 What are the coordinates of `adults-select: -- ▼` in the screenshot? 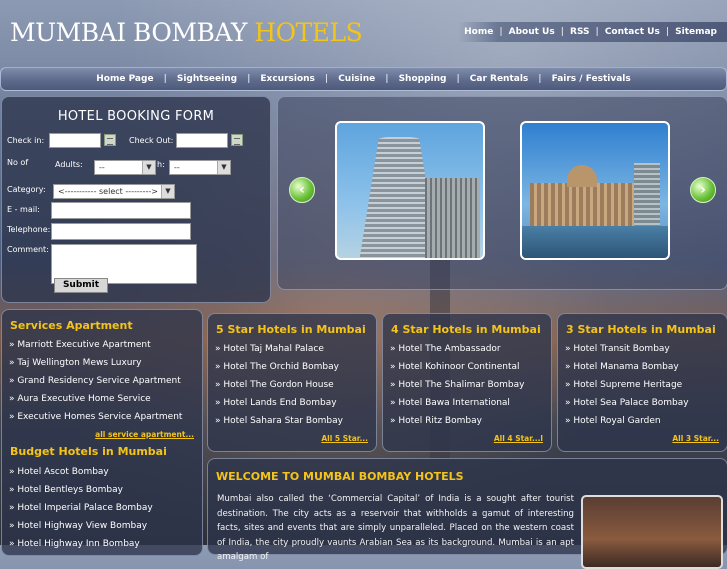 It's located at (125, 167).